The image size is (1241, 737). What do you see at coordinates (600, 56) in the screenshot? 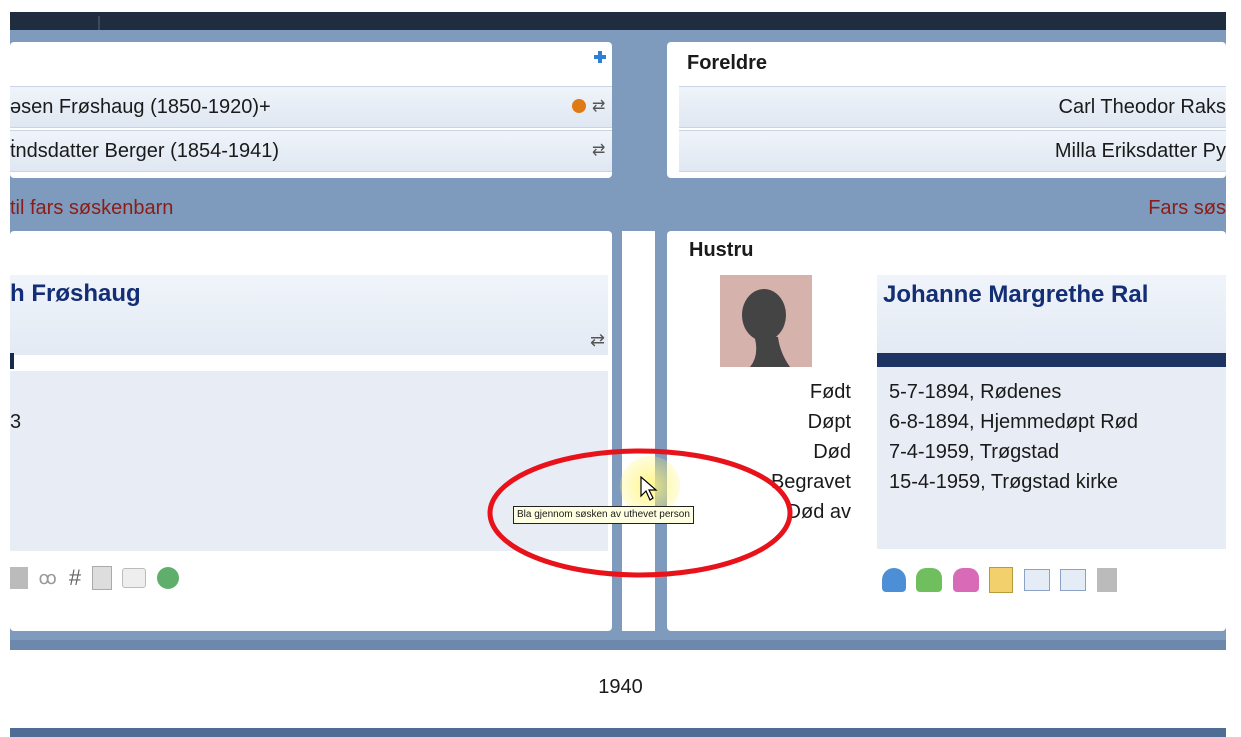
I see `plus-icon` at bounding box center [600, 56].